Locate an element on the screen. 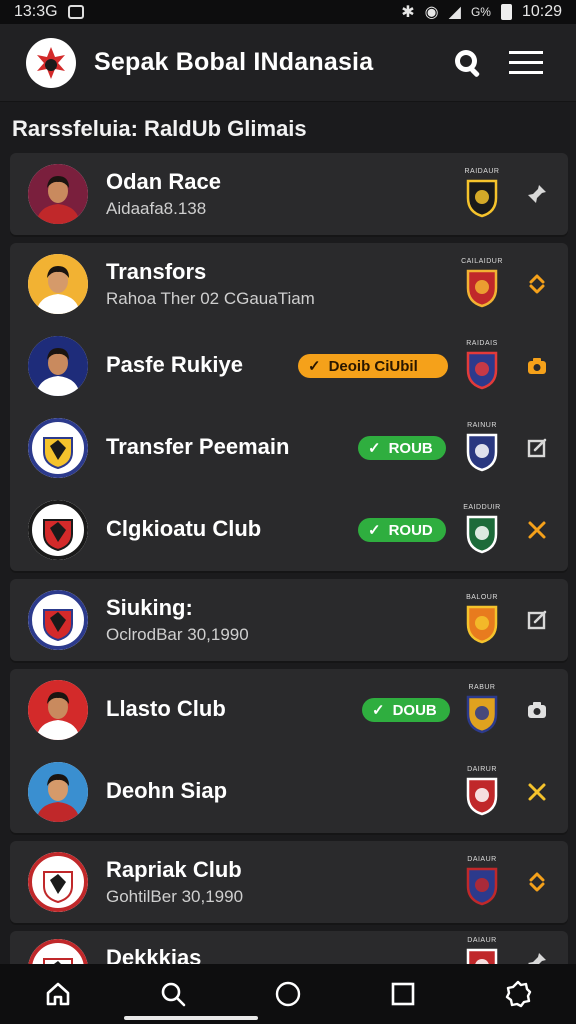 This screenshot has width=576, height=1024. transfer-icon is located at coordinates (537, 882).